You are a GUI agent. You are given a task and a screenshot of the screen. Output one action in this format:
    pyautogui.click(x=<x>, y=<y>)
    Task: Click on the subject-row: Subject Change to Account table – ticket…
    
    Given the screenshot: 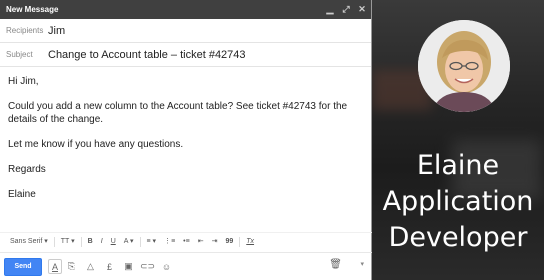 What is the action you would take?
    pyautogui.click(x=185, y=55)
    